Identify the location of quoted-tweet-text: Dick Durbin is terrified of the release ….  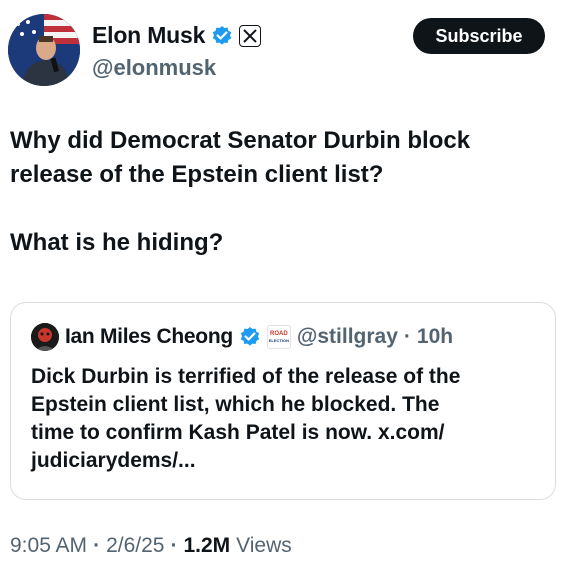
(246, 418).